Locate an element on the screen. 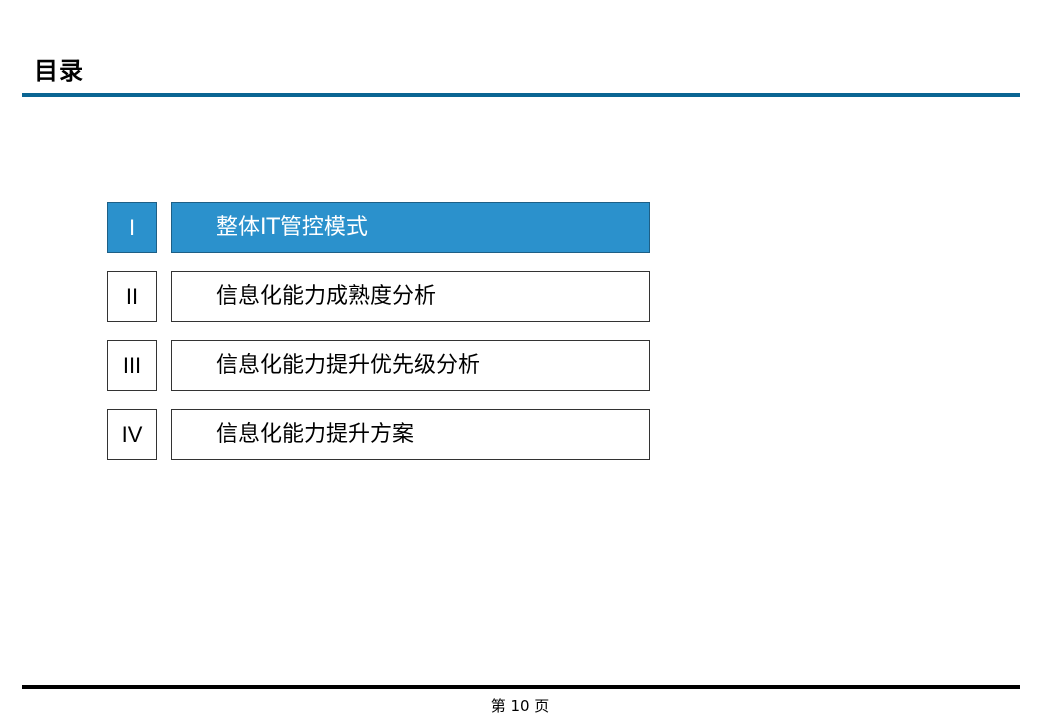 This screenshot has width=1040, height=720. toc-label: 信息化能力提升方案 is located at coordinates (315, 434).